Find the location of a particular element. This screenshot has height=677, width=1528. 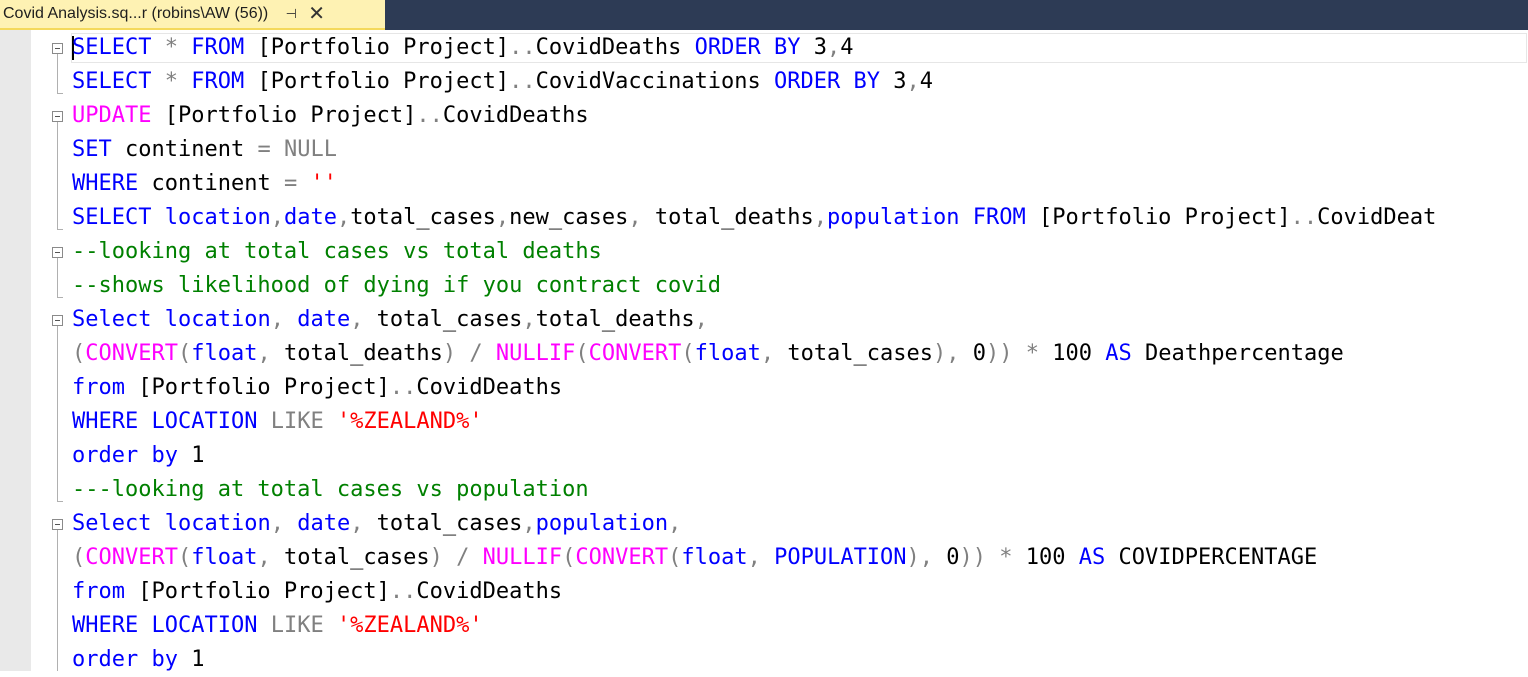

operator-token: NULL is located at coordinates (310, 149).